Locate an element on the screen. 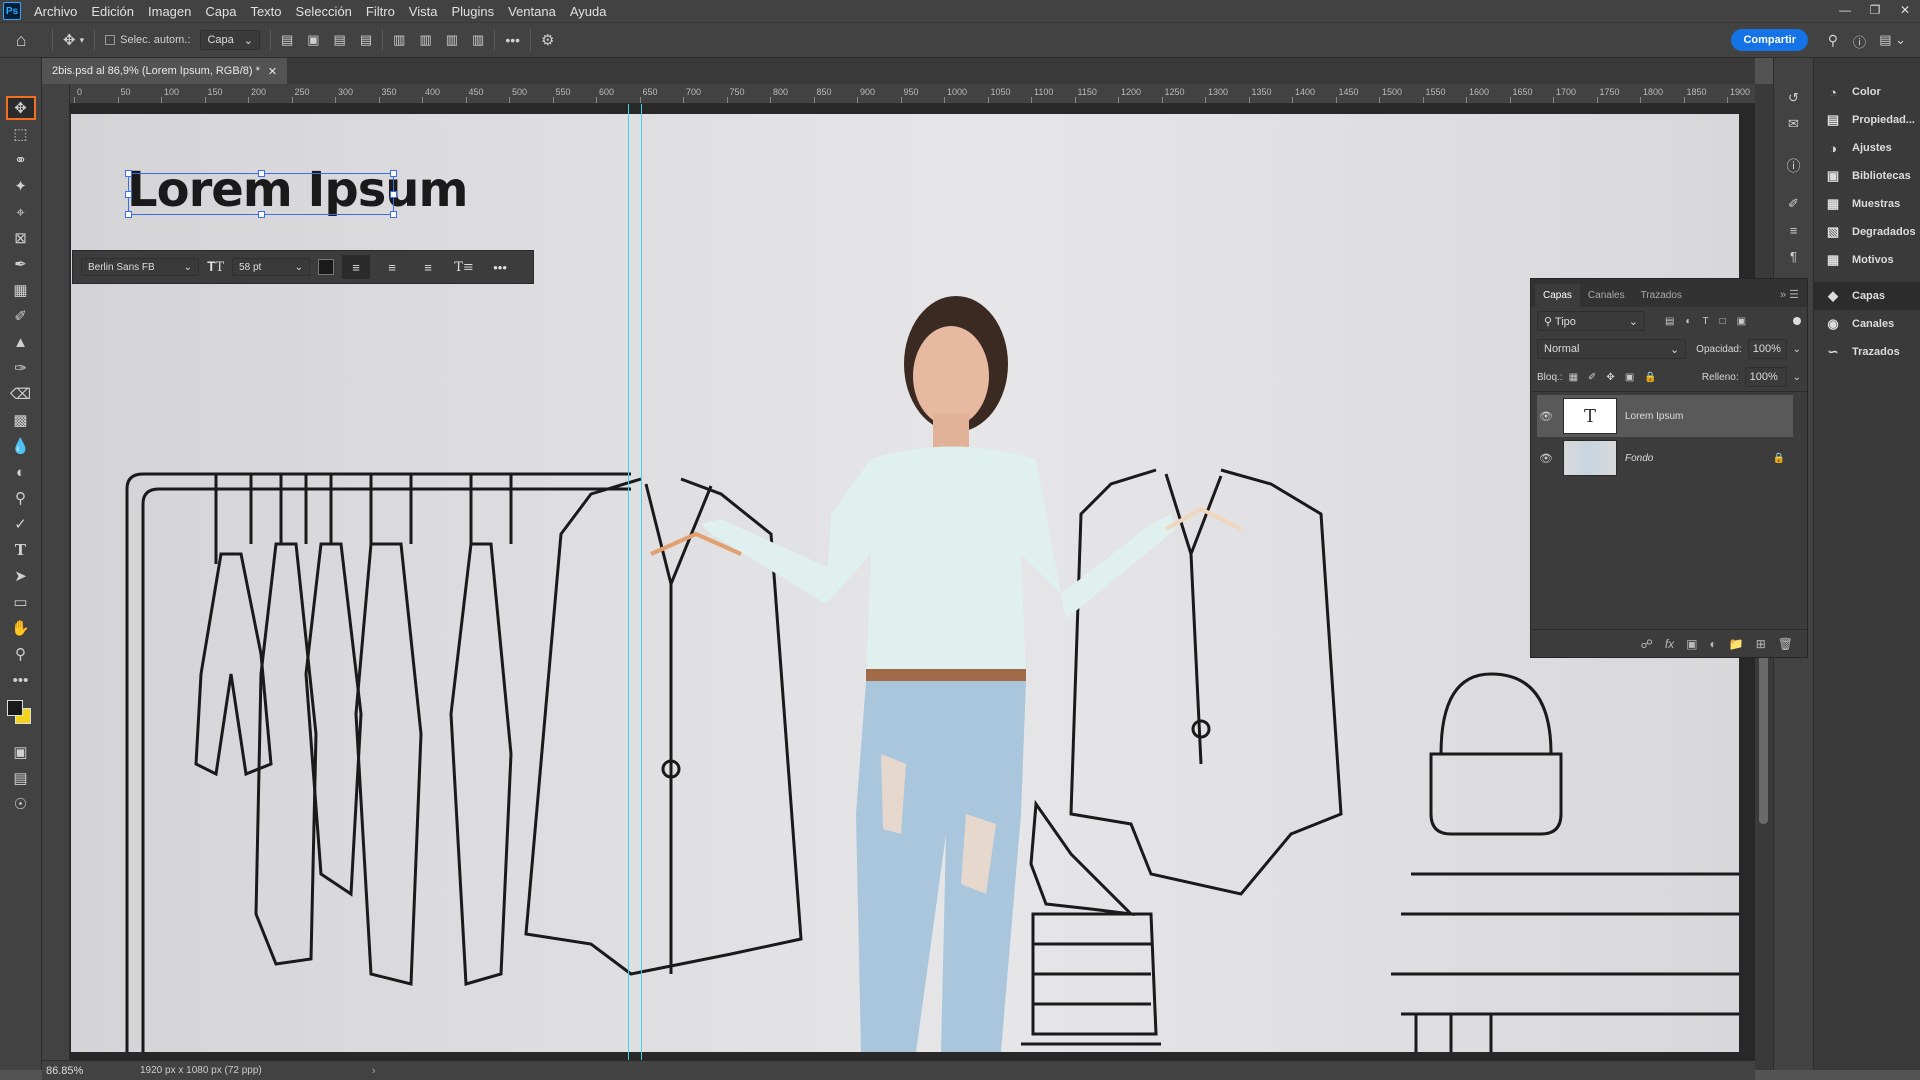 The image size is (1920, 1080). menu-plugins: Plugins is located at coordinates (472, 11).